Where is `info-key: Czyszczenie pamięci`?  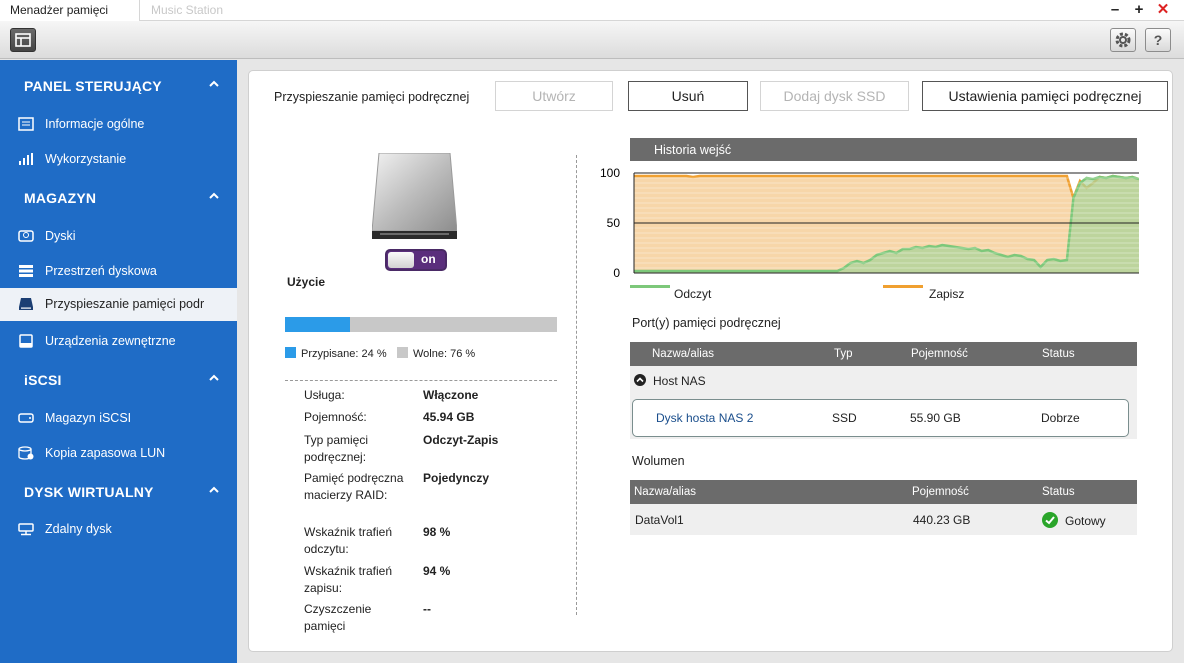
info-key: Czyszczenie pamięci is located at coordinates (338, 617).